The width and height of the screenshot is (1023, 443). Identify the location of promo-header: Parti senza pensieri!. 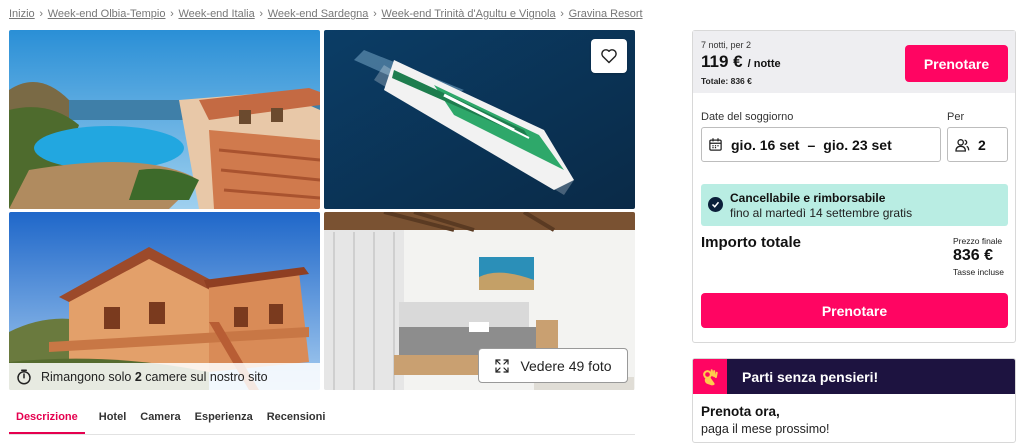
(854, 376).